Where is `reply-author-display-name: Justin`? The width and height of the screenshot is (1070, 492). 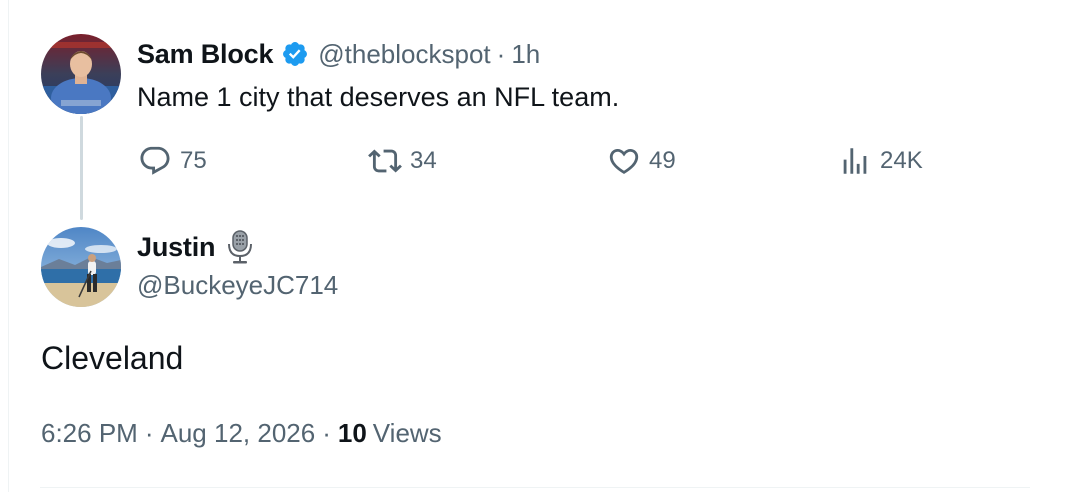
reply-author-display-name: Justin is located at coordinates (176, 247).